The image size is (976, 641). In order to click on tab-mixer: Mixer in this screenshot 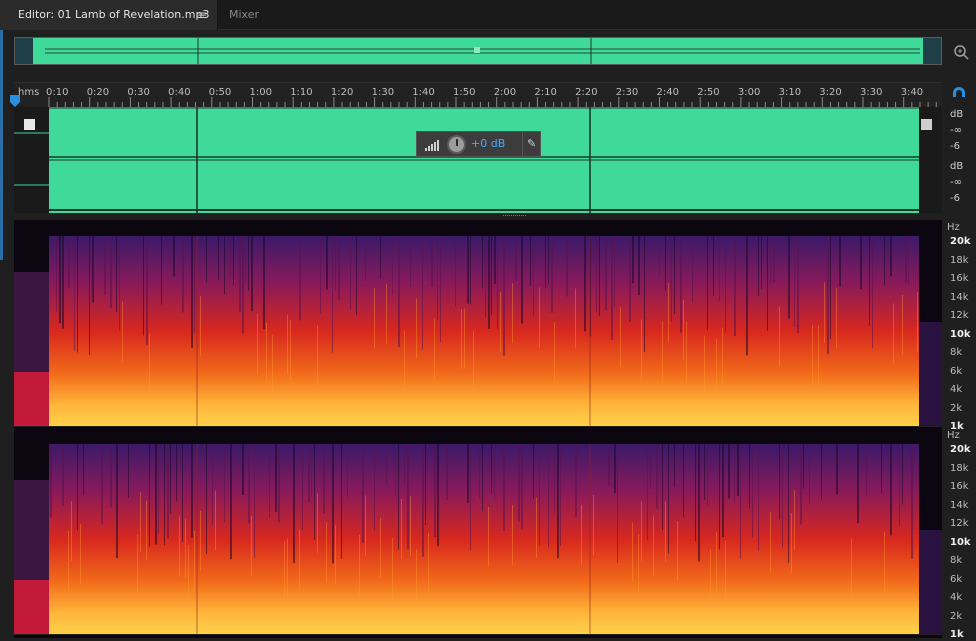, I will do `click(251, 15)`.